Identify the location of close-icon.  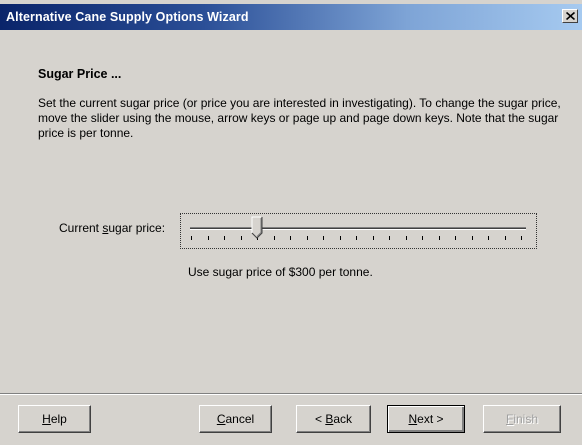
(570, 16).